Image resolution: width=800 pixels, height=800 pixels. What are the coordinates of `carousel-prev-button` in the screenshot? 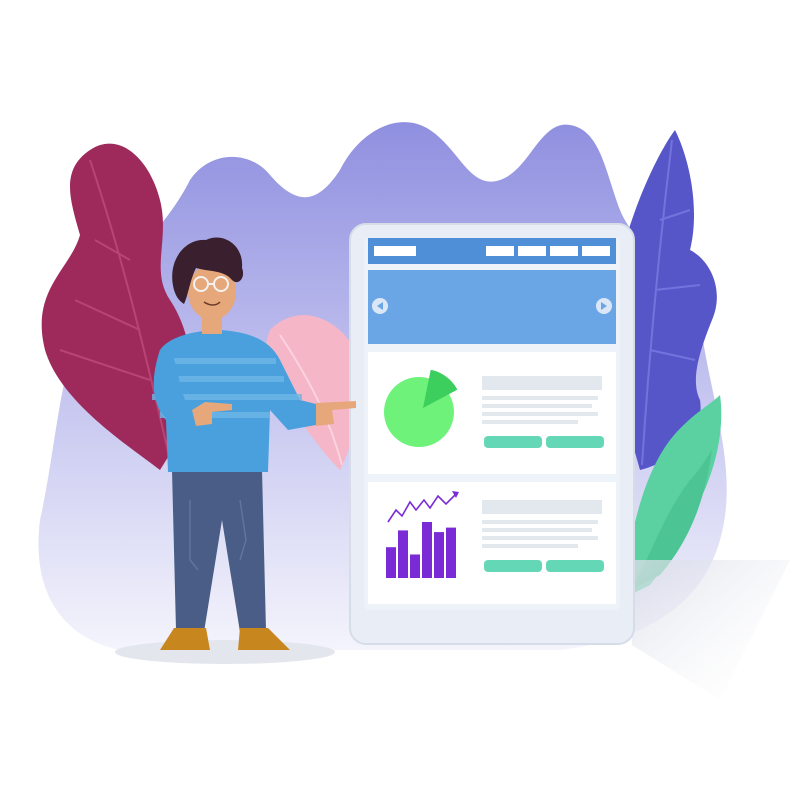 It's located at (380, 306).